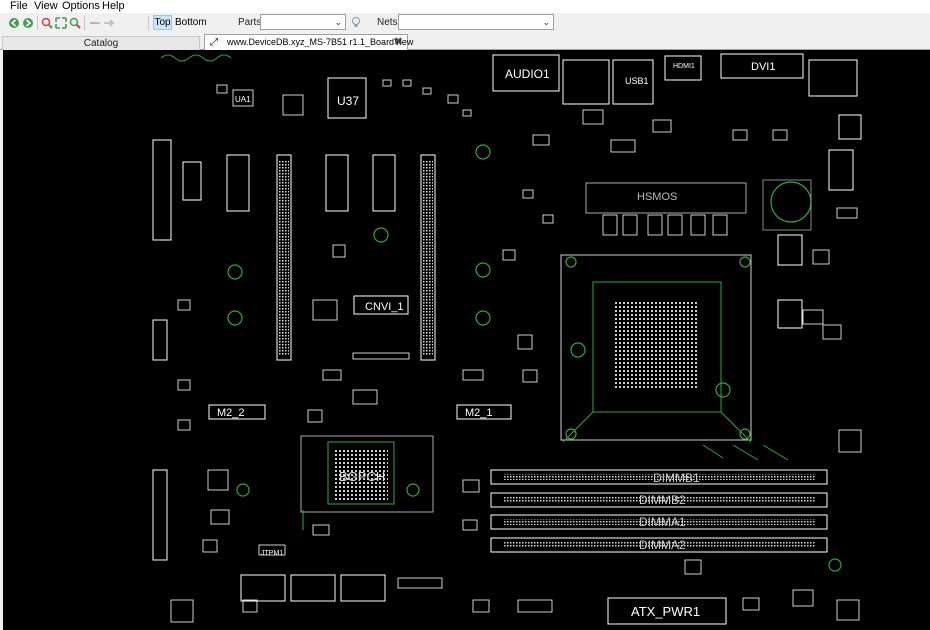  Describe the element at coordinates (662, 545) in the screenshot. I see `label-dimm-a2: DIMMA2` at that location.